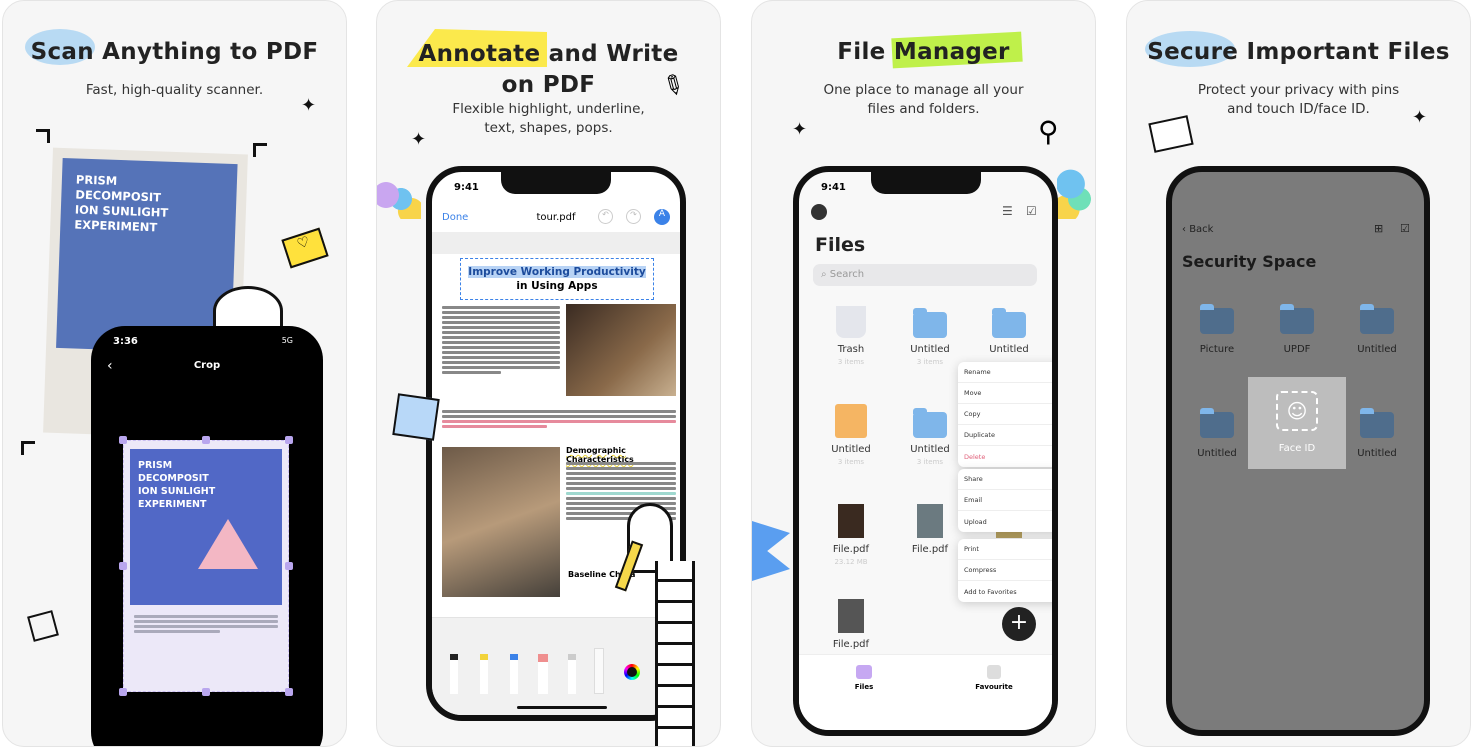 The image size is (1471, 747). Describe the element at coordinates (1056, 570) in the screenshot. I see `menu-item-icon: ▣` at that location.